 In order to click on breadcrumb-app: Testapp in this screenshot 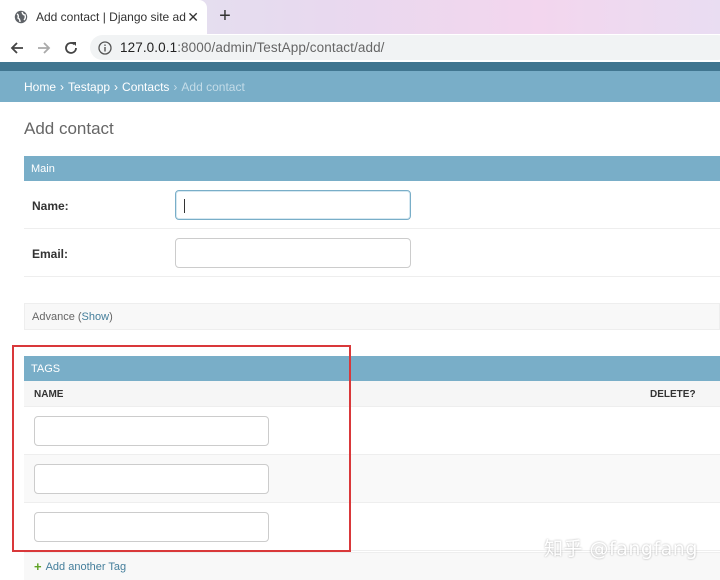, I will do `click(89, 87)`.